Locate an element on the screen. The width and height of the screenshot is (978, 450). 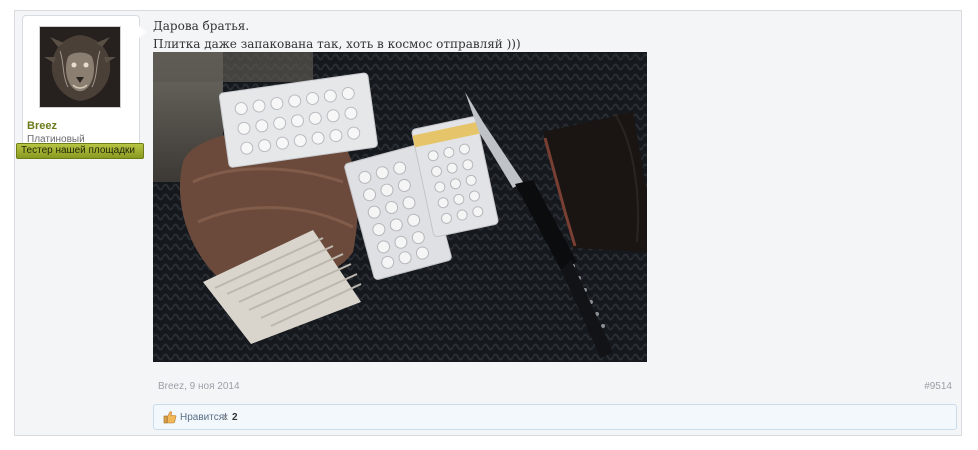
user-avatar is located at coordinates (80, 67).